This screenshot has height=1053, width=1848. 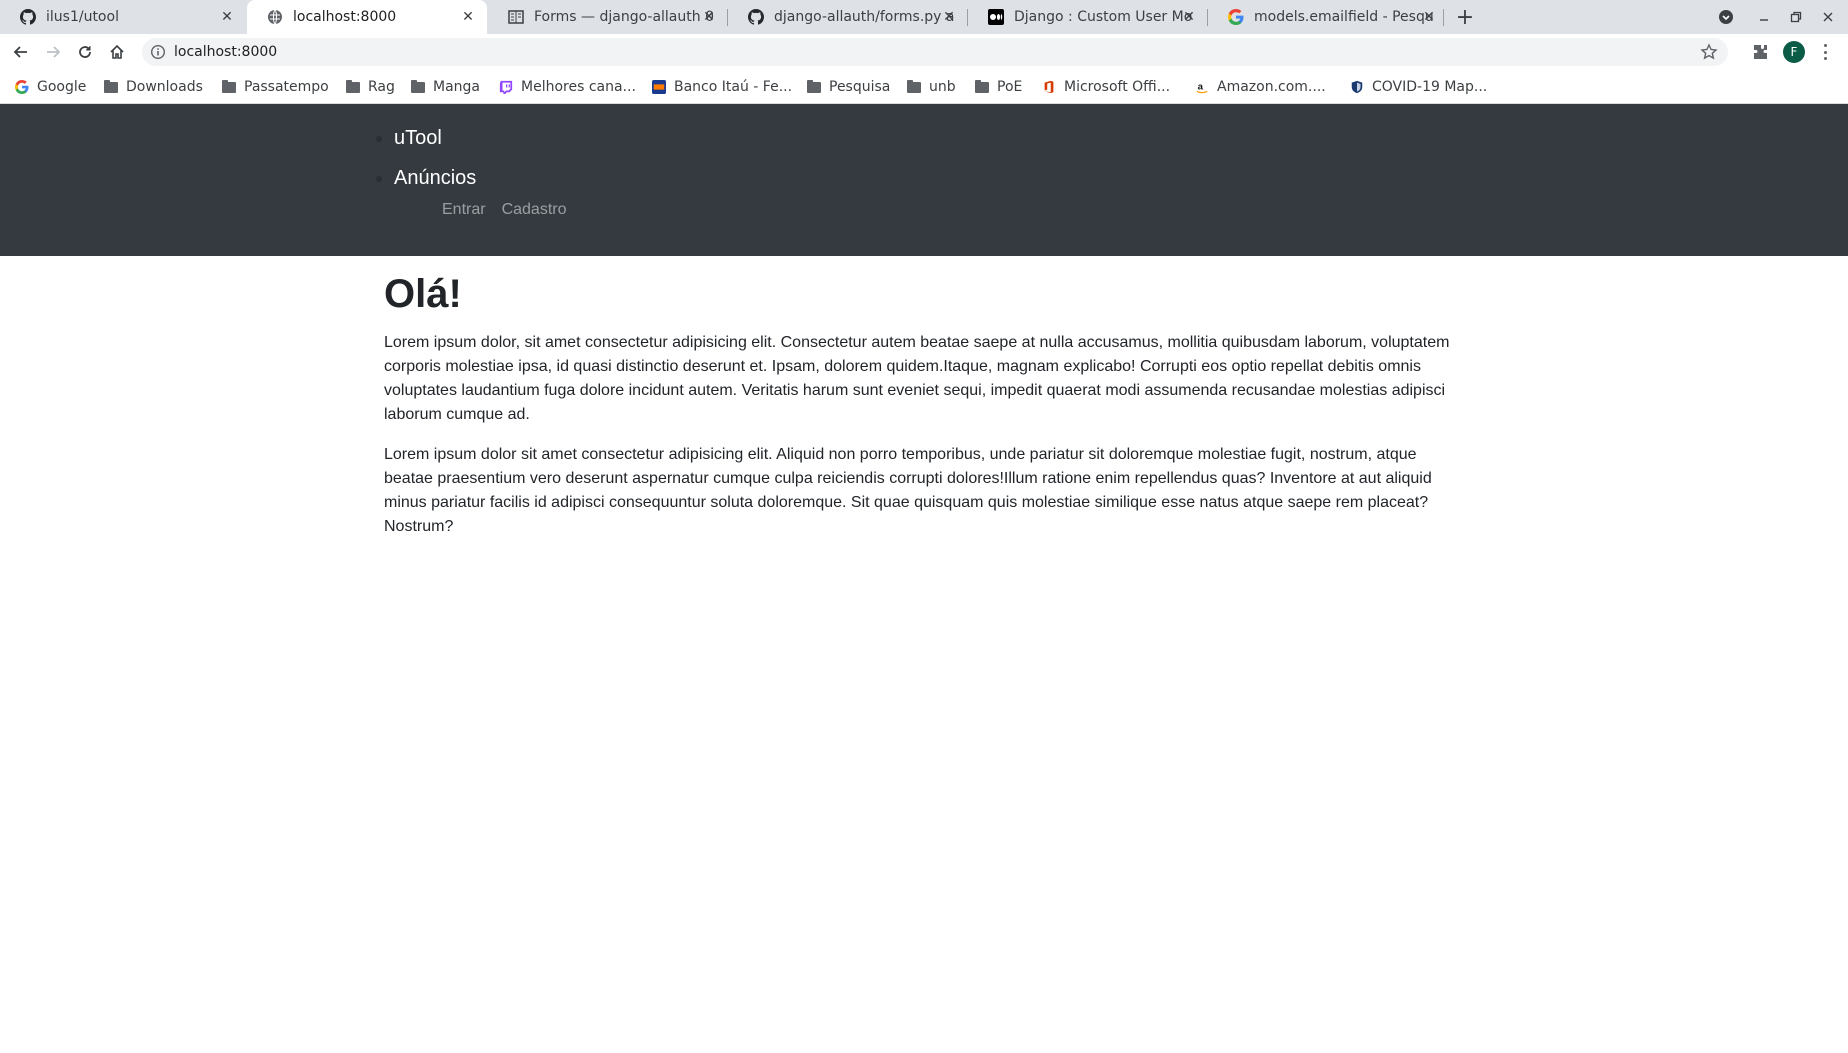 I want to click on bookmark-label: Manga, so click(x=456, y=87).